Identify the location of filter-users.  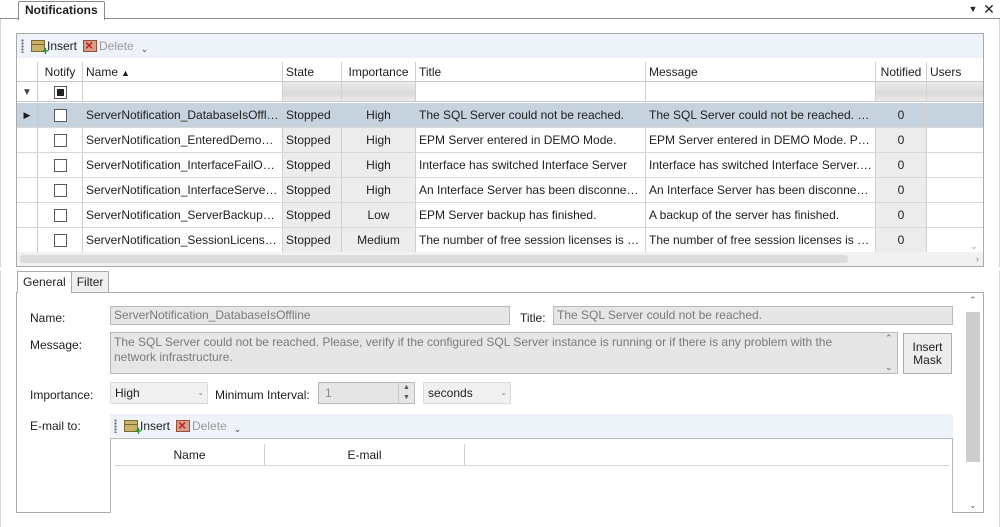
(955, 91).